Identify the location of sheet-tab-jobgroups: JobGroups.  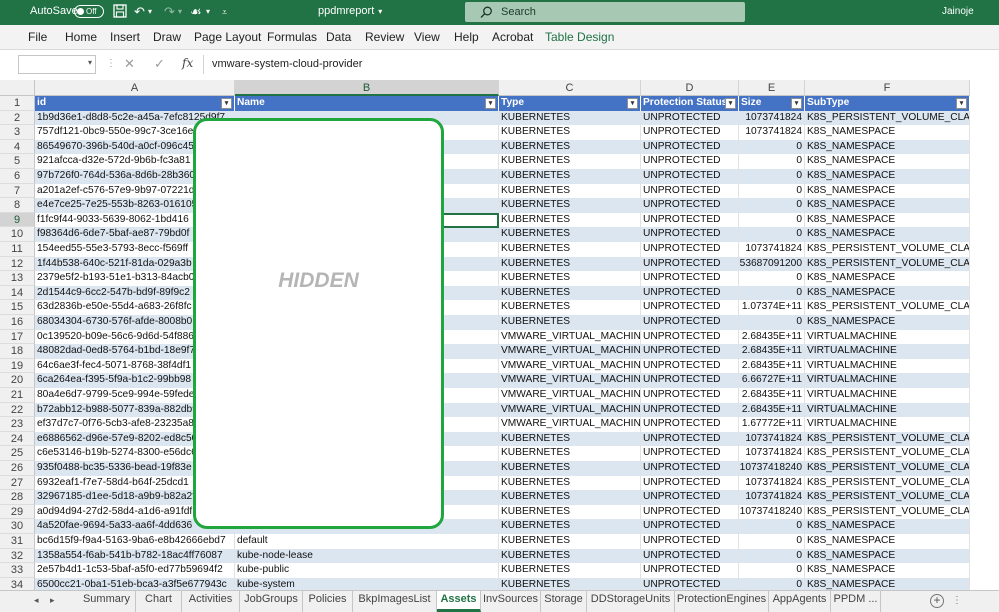
(271, 601).